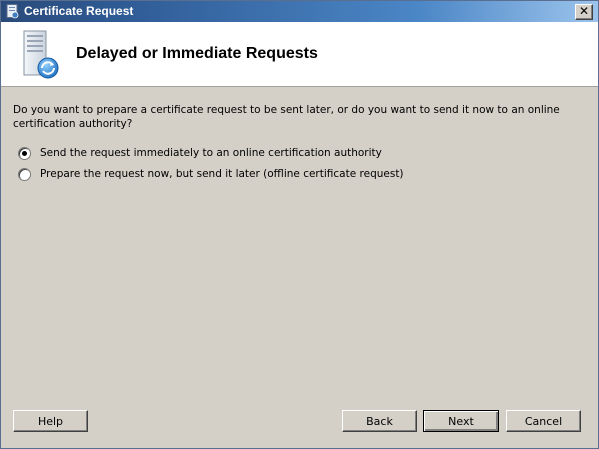 This screenshot has width=599, height=449. What do you see at coordinates (461, 421) in the screenshot?
I see `next-button: Next` at bounding box center [461, 421].